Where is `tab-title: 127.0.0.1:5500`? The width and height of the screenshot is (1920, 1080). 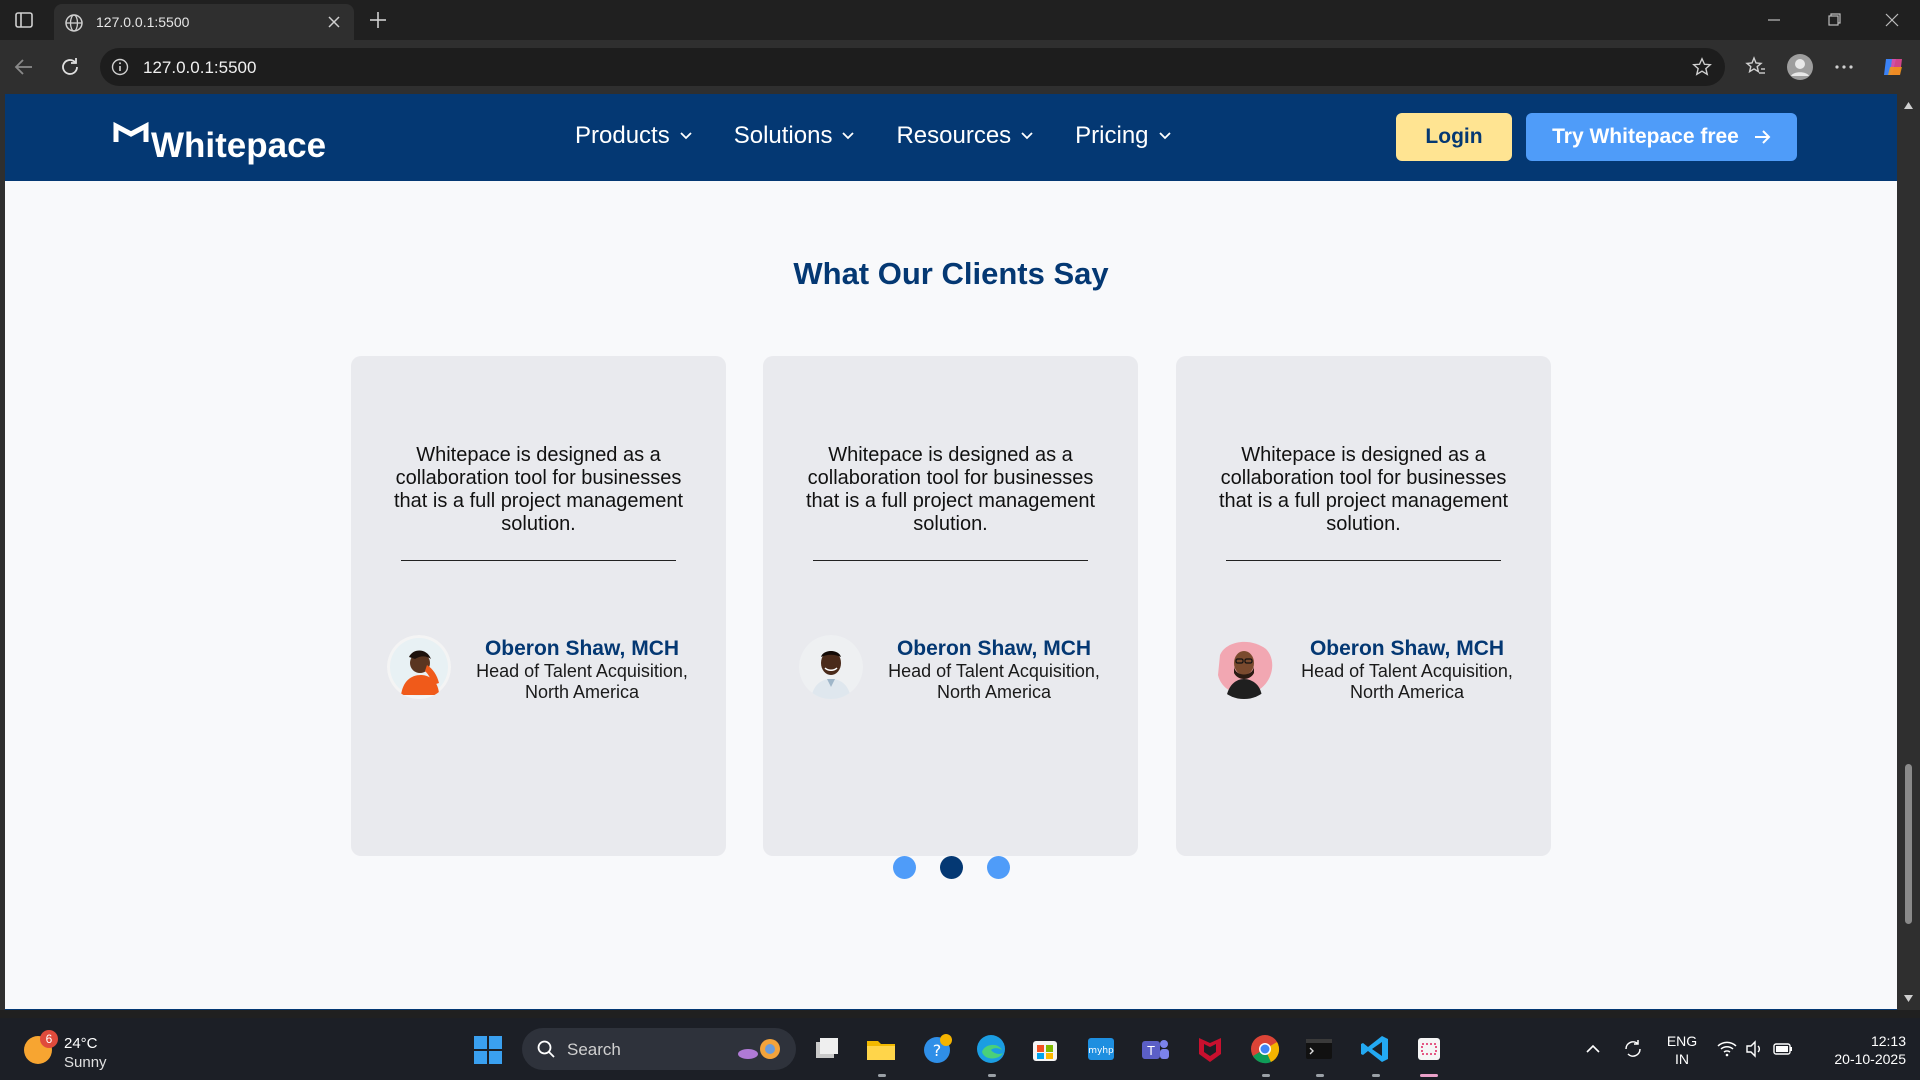
tab-title: 127.0.0.1:5500 is located at coordinates (143, 22).